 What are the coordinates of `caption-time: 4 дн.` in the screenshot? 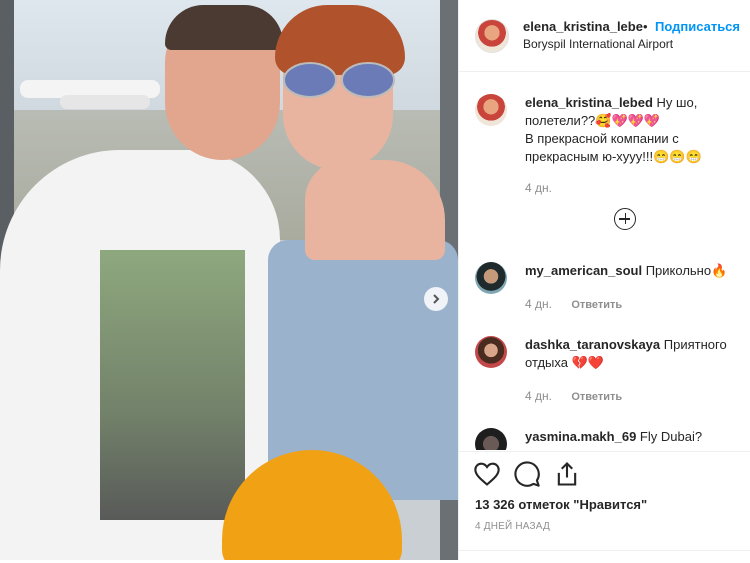 It's located at (538, 188).